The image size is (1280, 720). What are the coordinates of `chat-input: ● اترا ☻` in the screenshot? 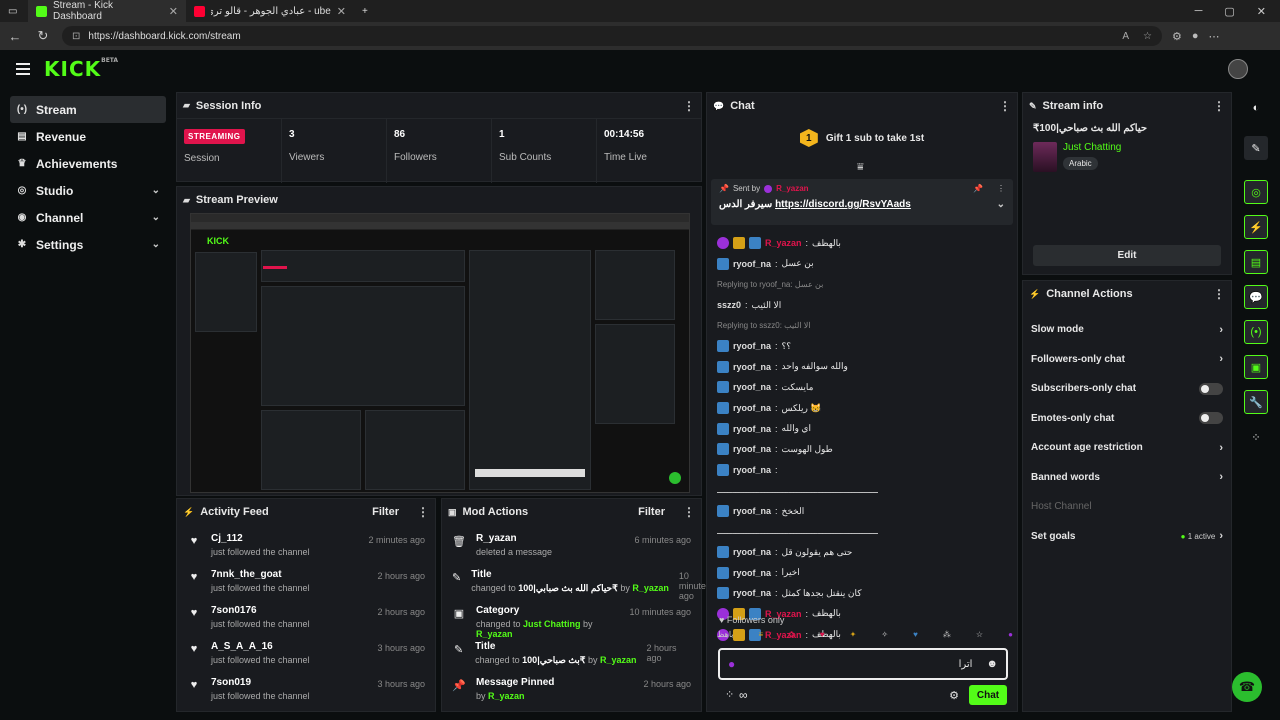 It's located at (863, 664).